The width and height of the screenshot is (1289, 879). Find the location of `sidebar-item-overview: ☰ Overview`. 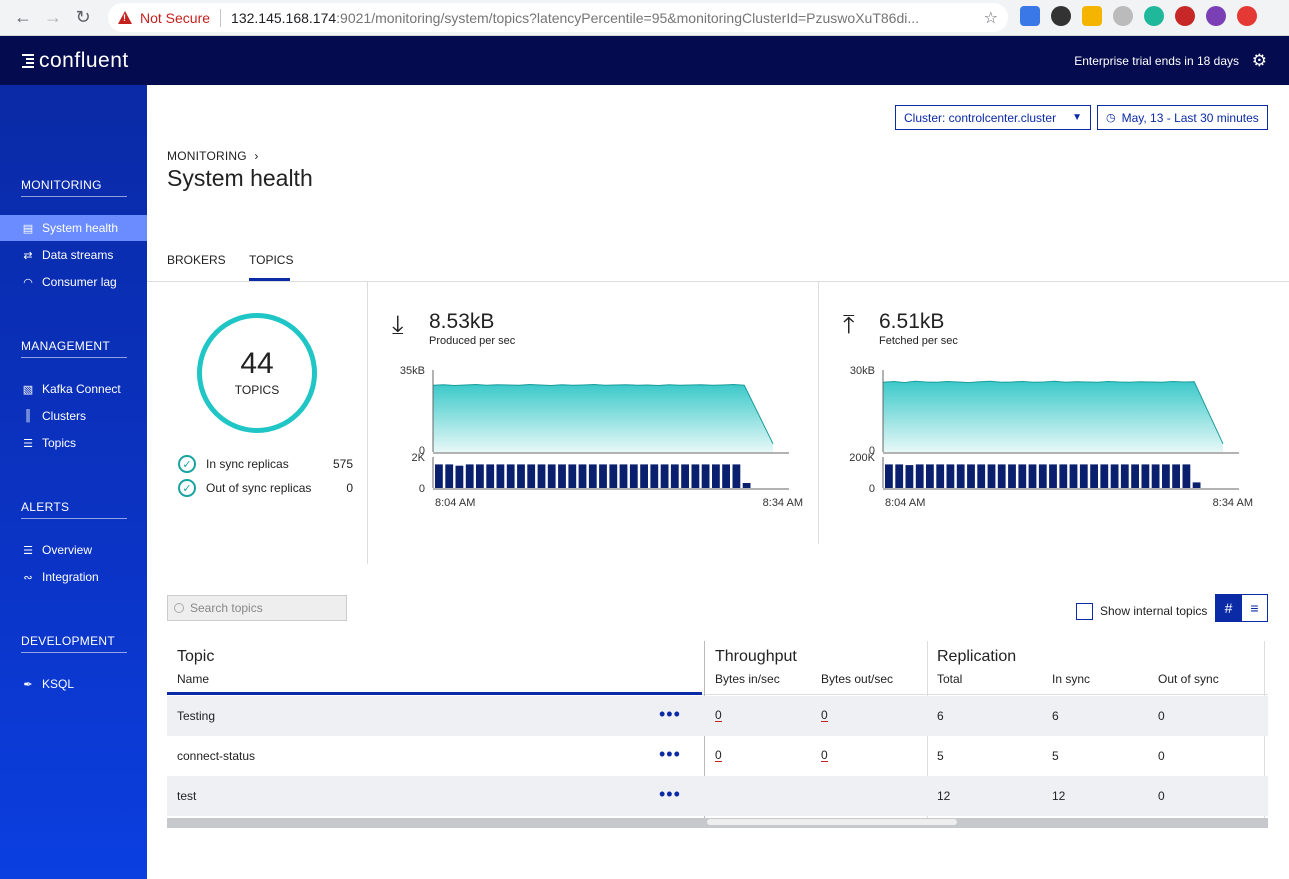

sidebar-item-overview: ☰ Overview is located at coordinates (73, 550).